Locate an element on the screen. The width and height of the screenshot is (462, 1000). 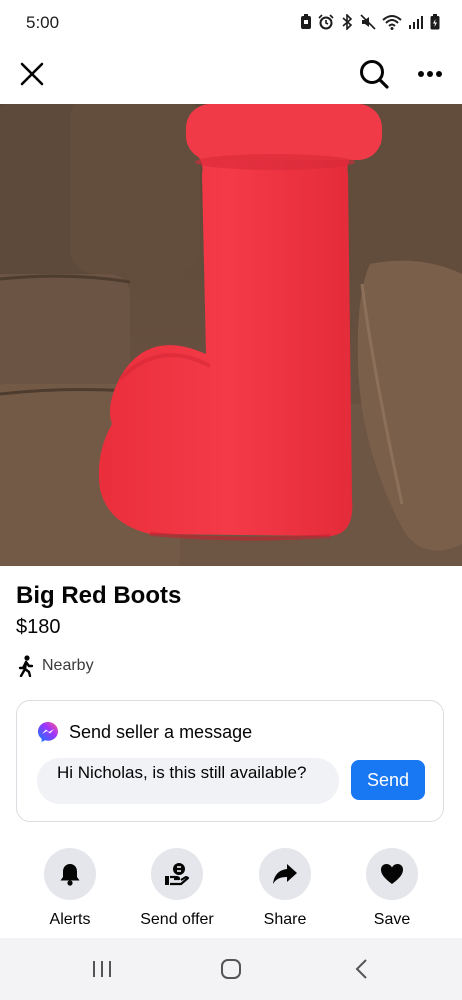
close-icon is located at coordinates (32, 74).